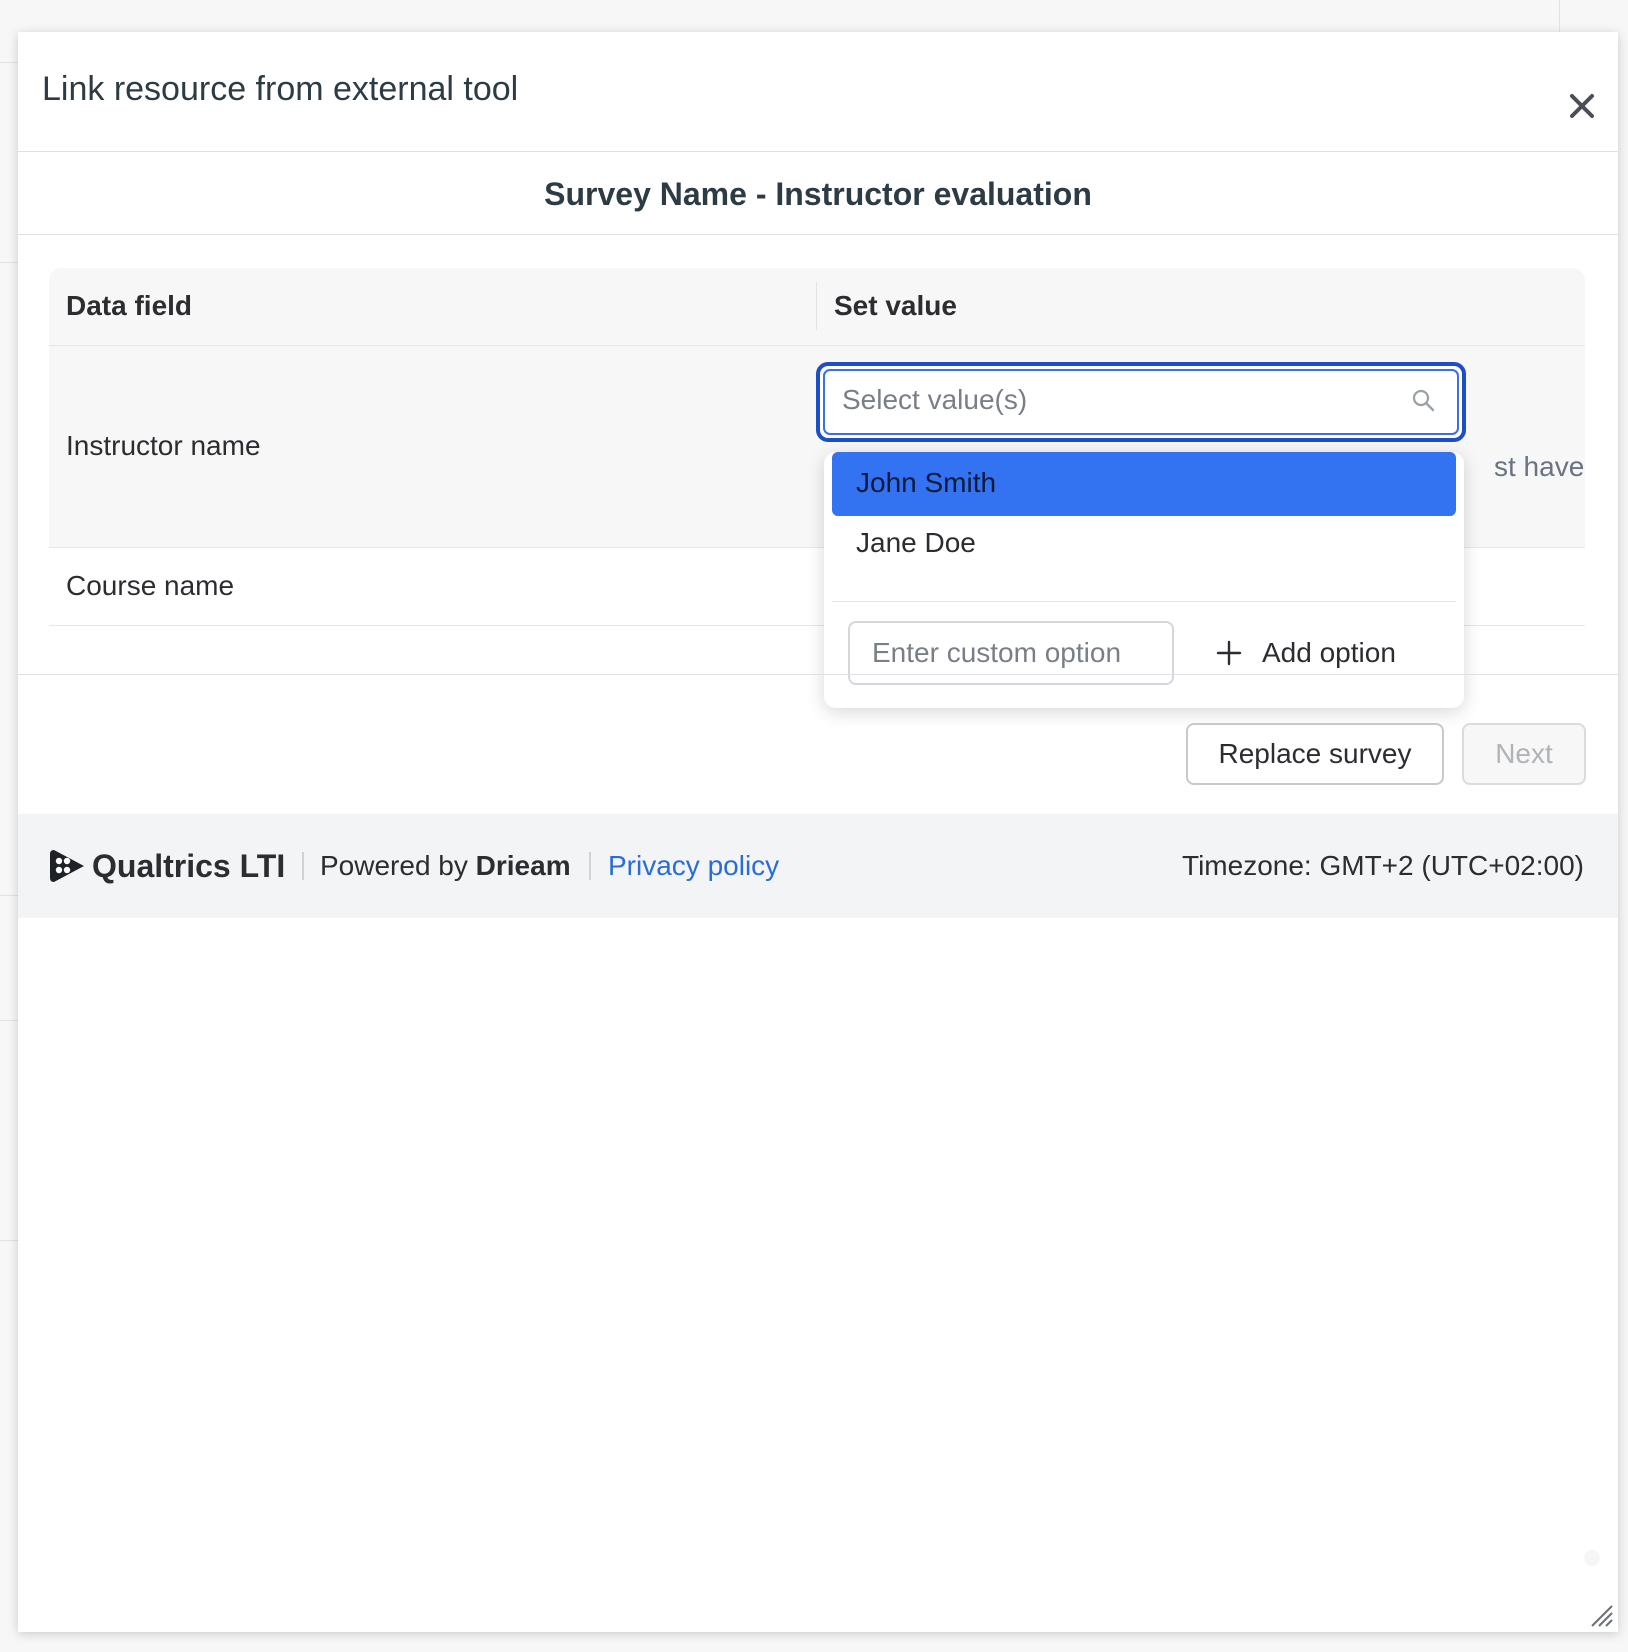 This screenshot has height=1652, width=1628. I want to click on close-button, so click(1582, 106).